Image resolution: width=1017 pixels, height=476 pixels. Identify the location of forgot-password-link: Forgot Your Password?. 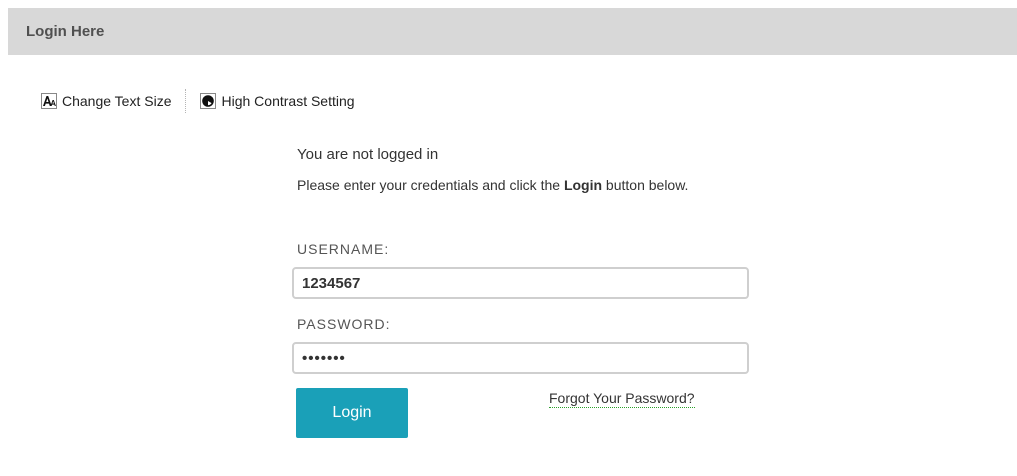
(622, 399).